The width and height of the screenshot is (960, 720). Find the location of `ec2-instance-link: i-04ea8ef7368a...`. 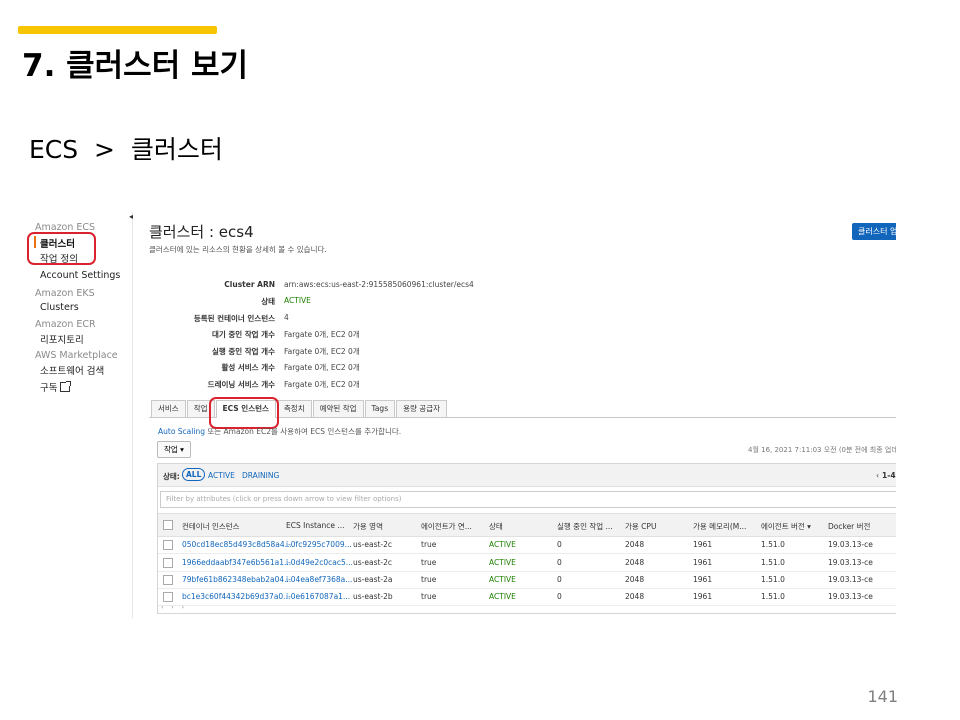

ec2-instance-link: i-04ea8ef7368a... is located at coordinates (319, 579).